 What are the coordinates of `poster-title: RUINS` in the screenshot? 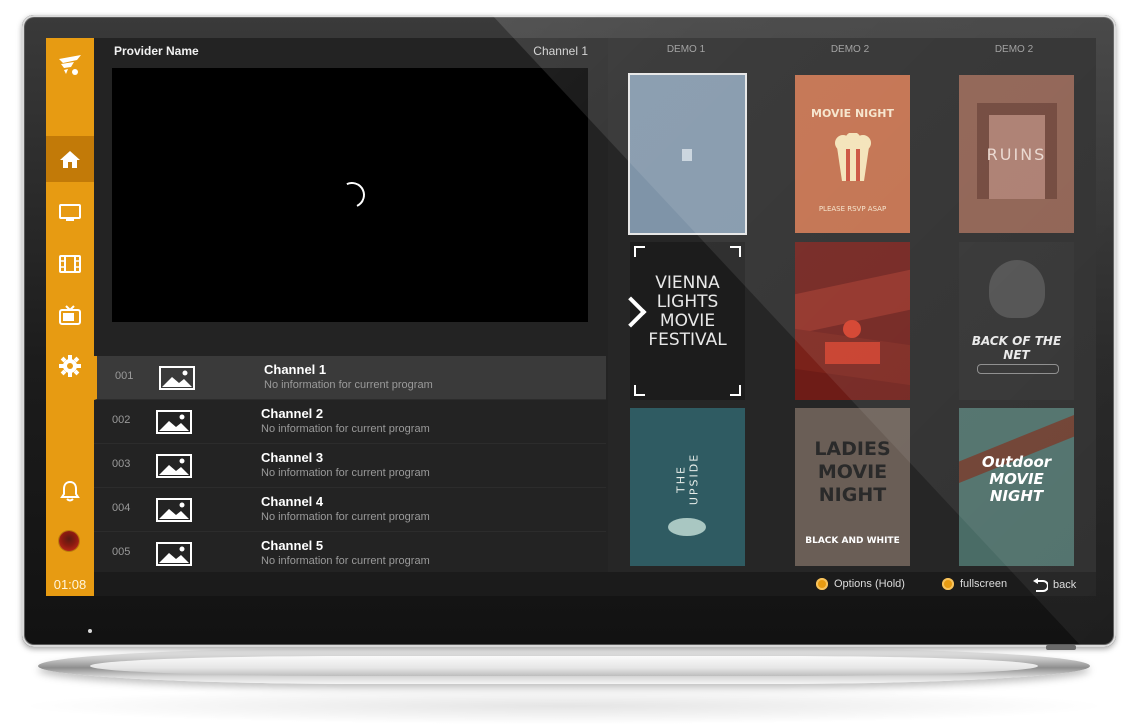 It's located at (1016, 154).